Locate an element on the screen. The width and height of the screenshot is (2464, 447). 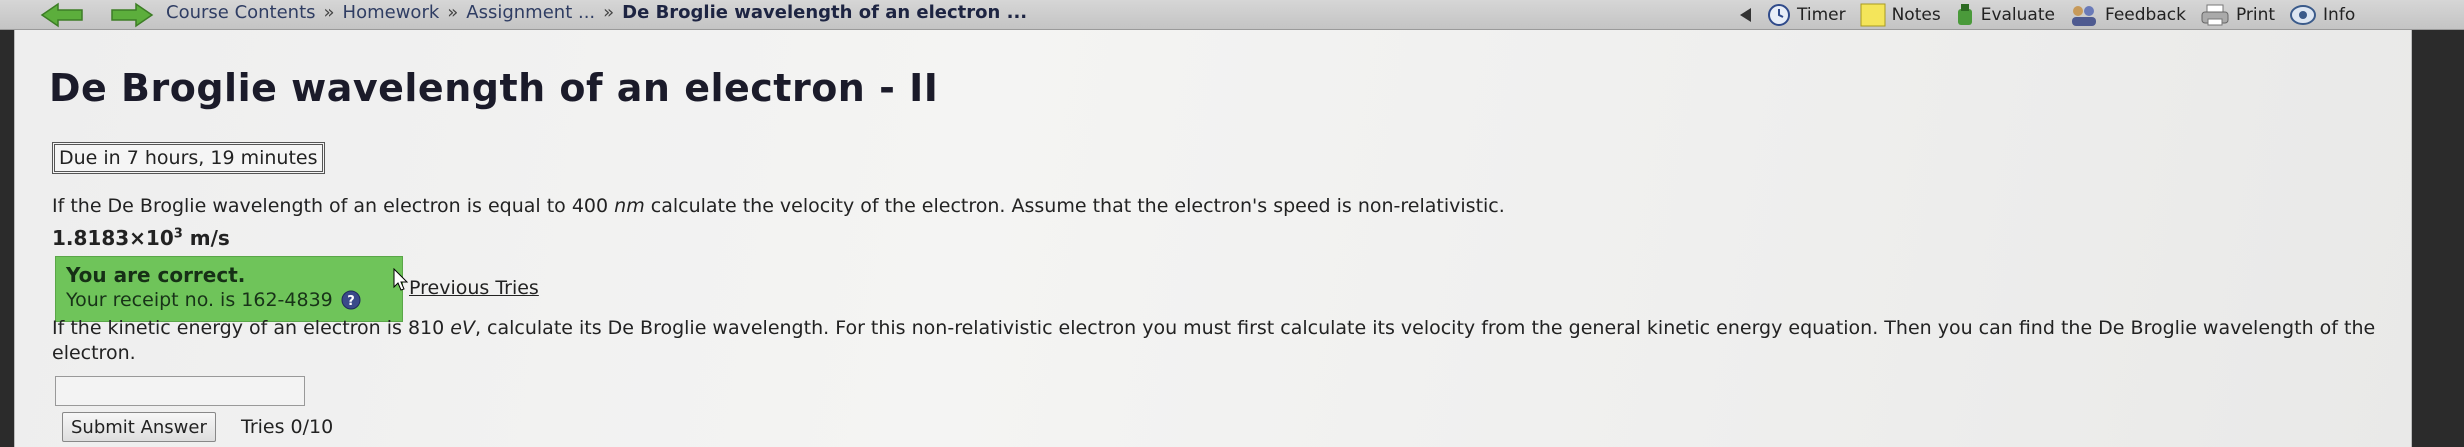
printer-icon is located at coordinates (2215, 15).